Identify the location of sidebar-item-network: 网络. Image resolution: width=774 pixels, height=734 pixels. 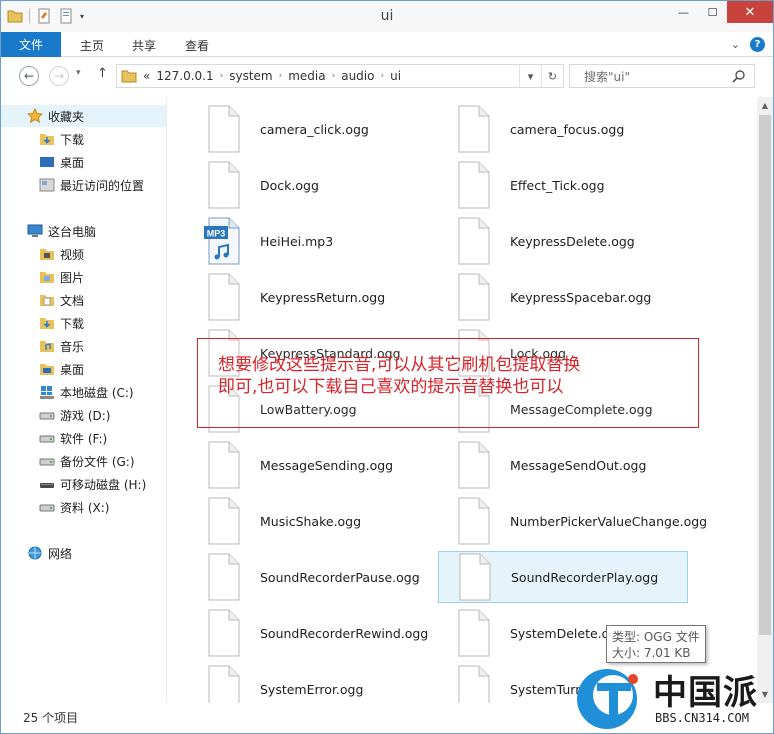
(36, 553).